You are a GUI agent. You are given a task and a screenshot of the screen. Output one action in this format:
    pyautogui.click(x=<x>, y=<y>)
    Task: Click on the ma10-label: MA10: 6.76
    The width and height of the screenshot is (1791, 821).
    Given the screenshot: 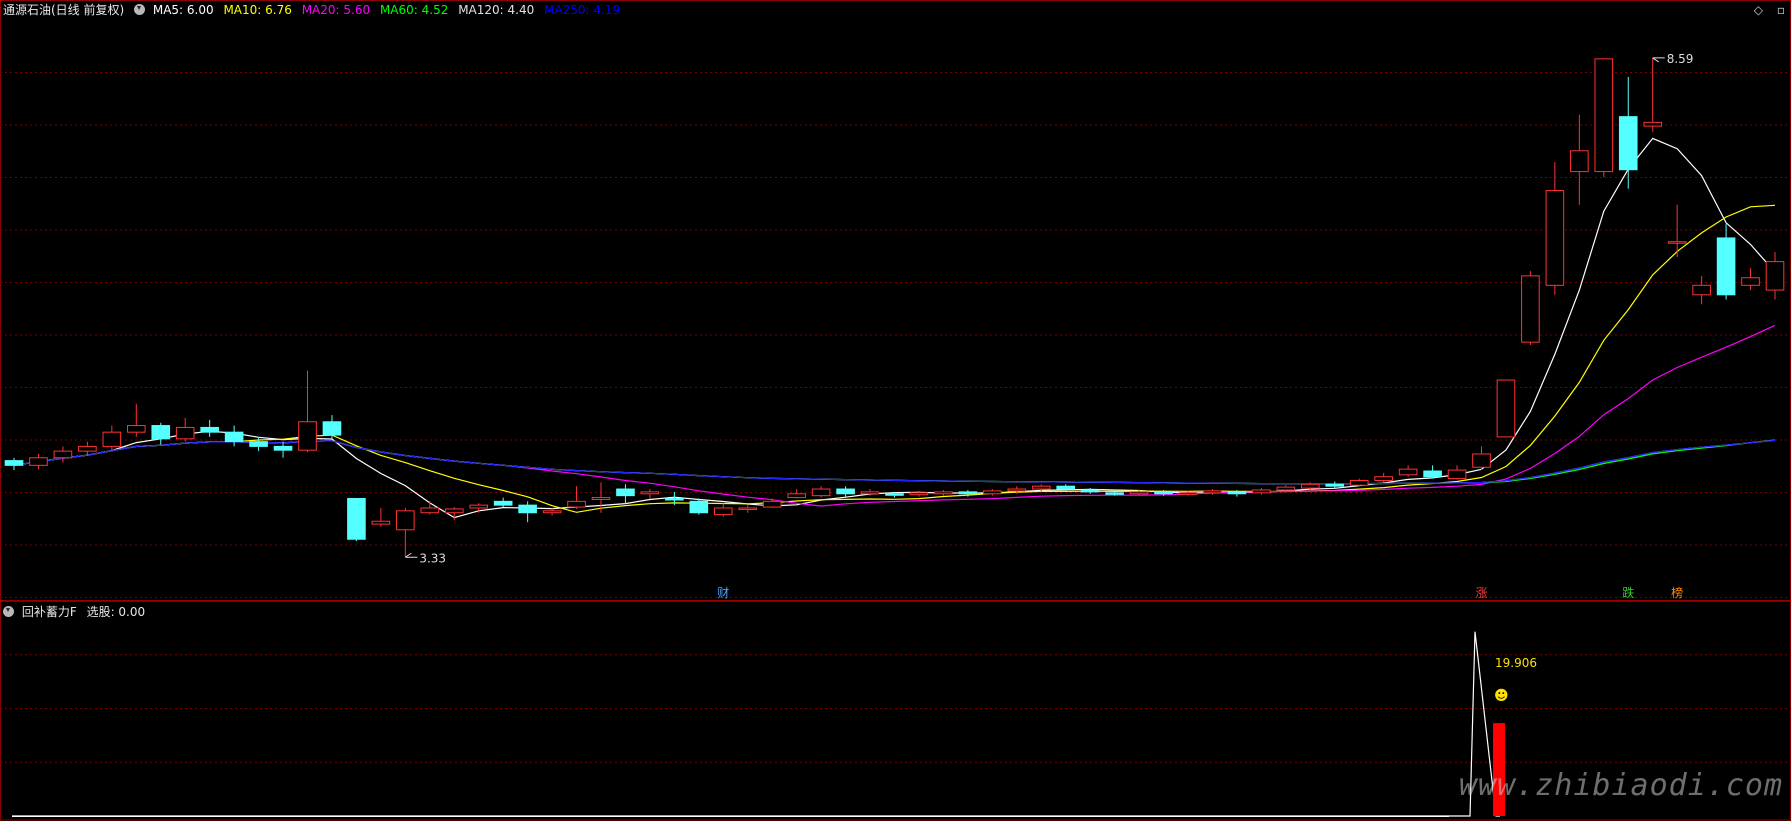 What is the action you would take?
    pyautogui.click(x=257, y=10)
    